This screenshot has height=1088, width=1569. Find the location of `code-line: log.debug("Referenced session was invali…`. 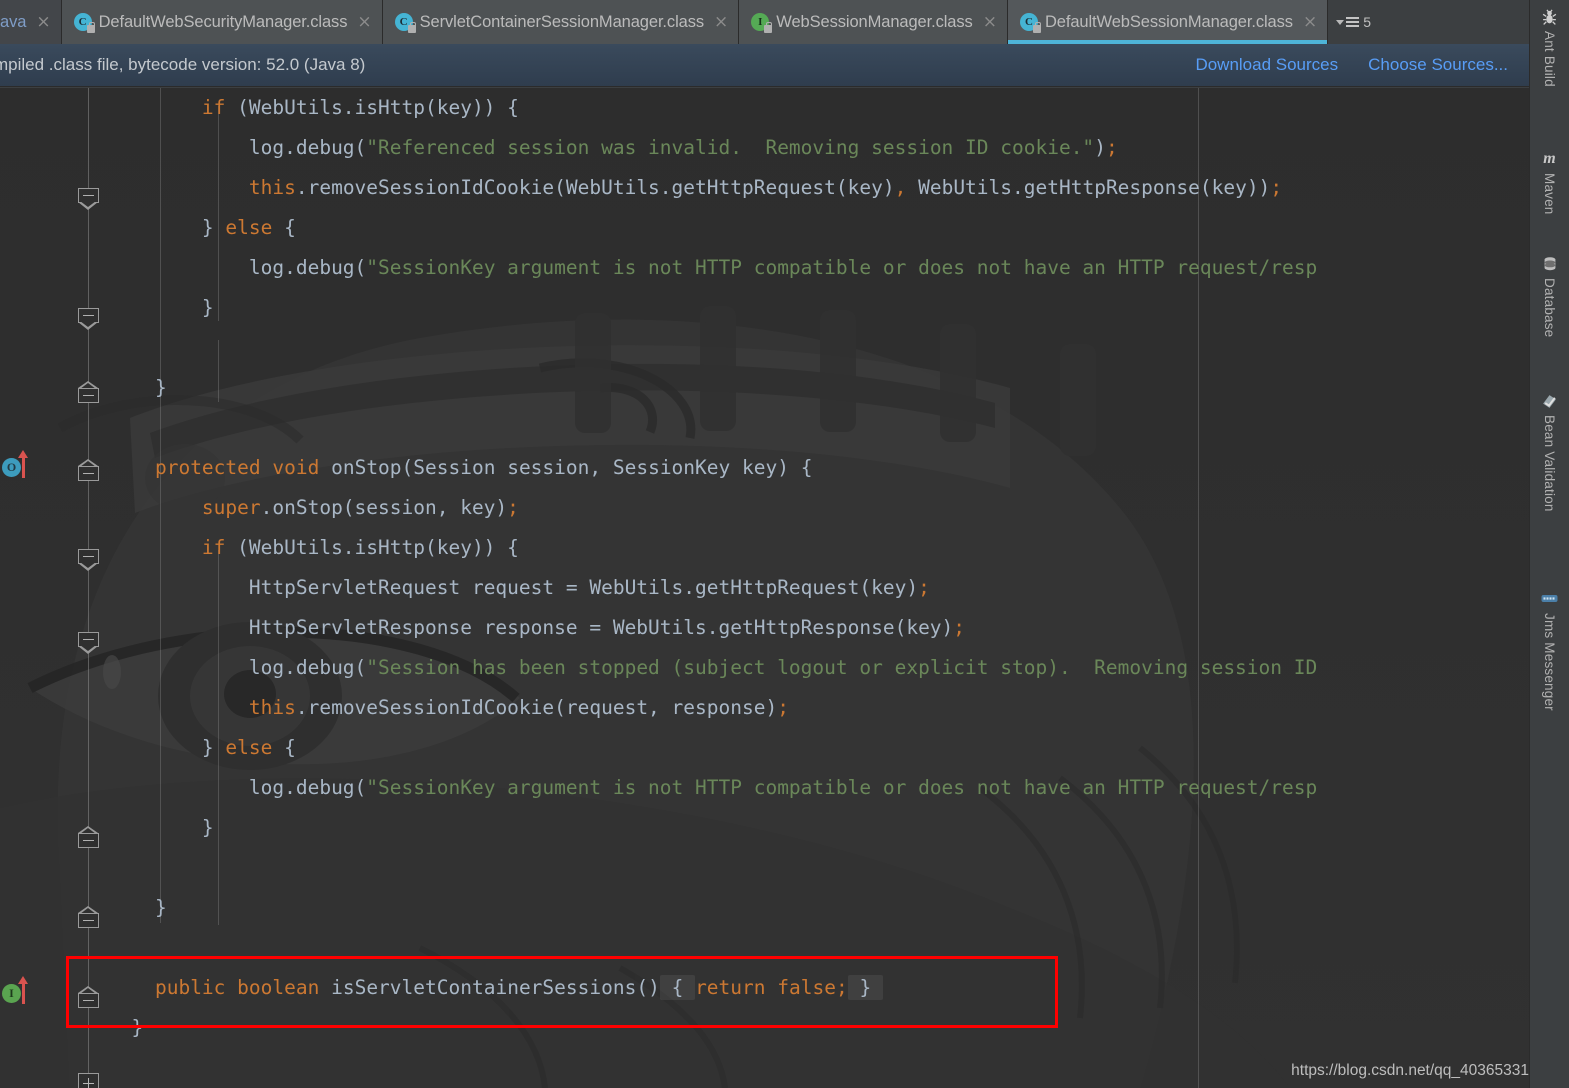

code-line: log.debug("Referenced session was invali… is located at coordinates (819, 148).